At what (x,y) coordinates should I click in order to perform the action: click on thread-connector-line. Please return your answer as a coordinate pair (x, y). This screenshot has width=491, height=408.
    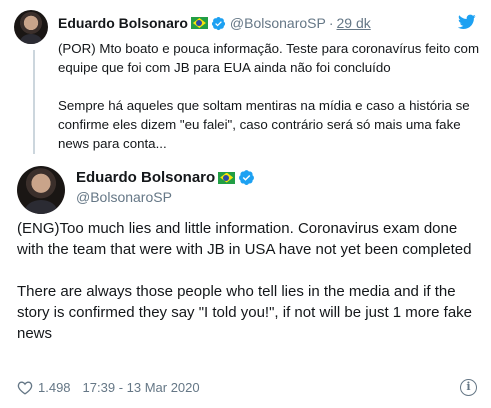
    Looking at the image, I should click on (34, 102).